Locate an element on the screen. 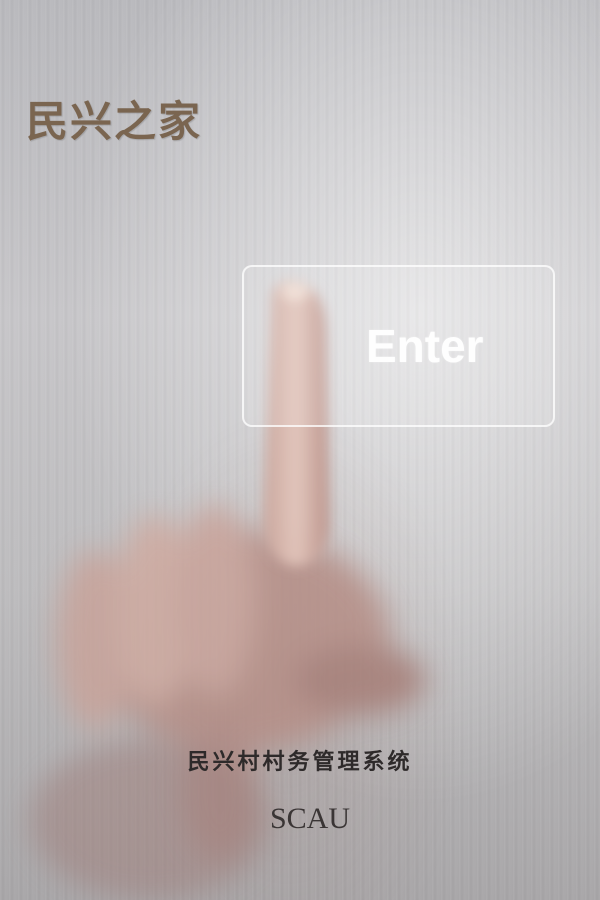 The height and width of the screenshot is (900, 600). app-title: 民兴之家 is located at coordinates (114, 121).